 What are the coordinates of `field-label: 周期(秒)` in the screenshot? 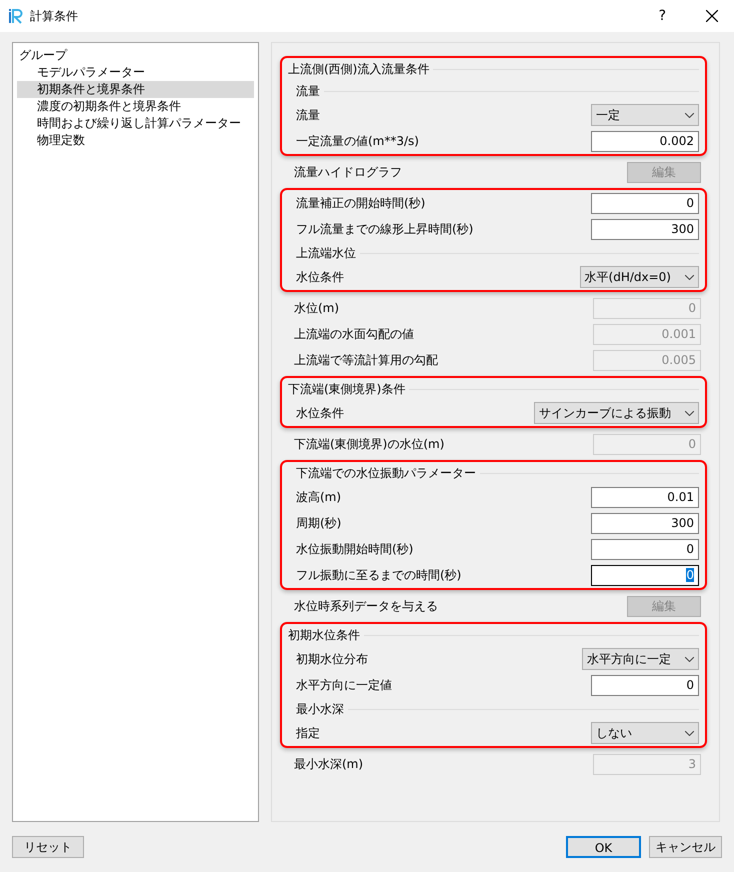 It's located at (319, 523).